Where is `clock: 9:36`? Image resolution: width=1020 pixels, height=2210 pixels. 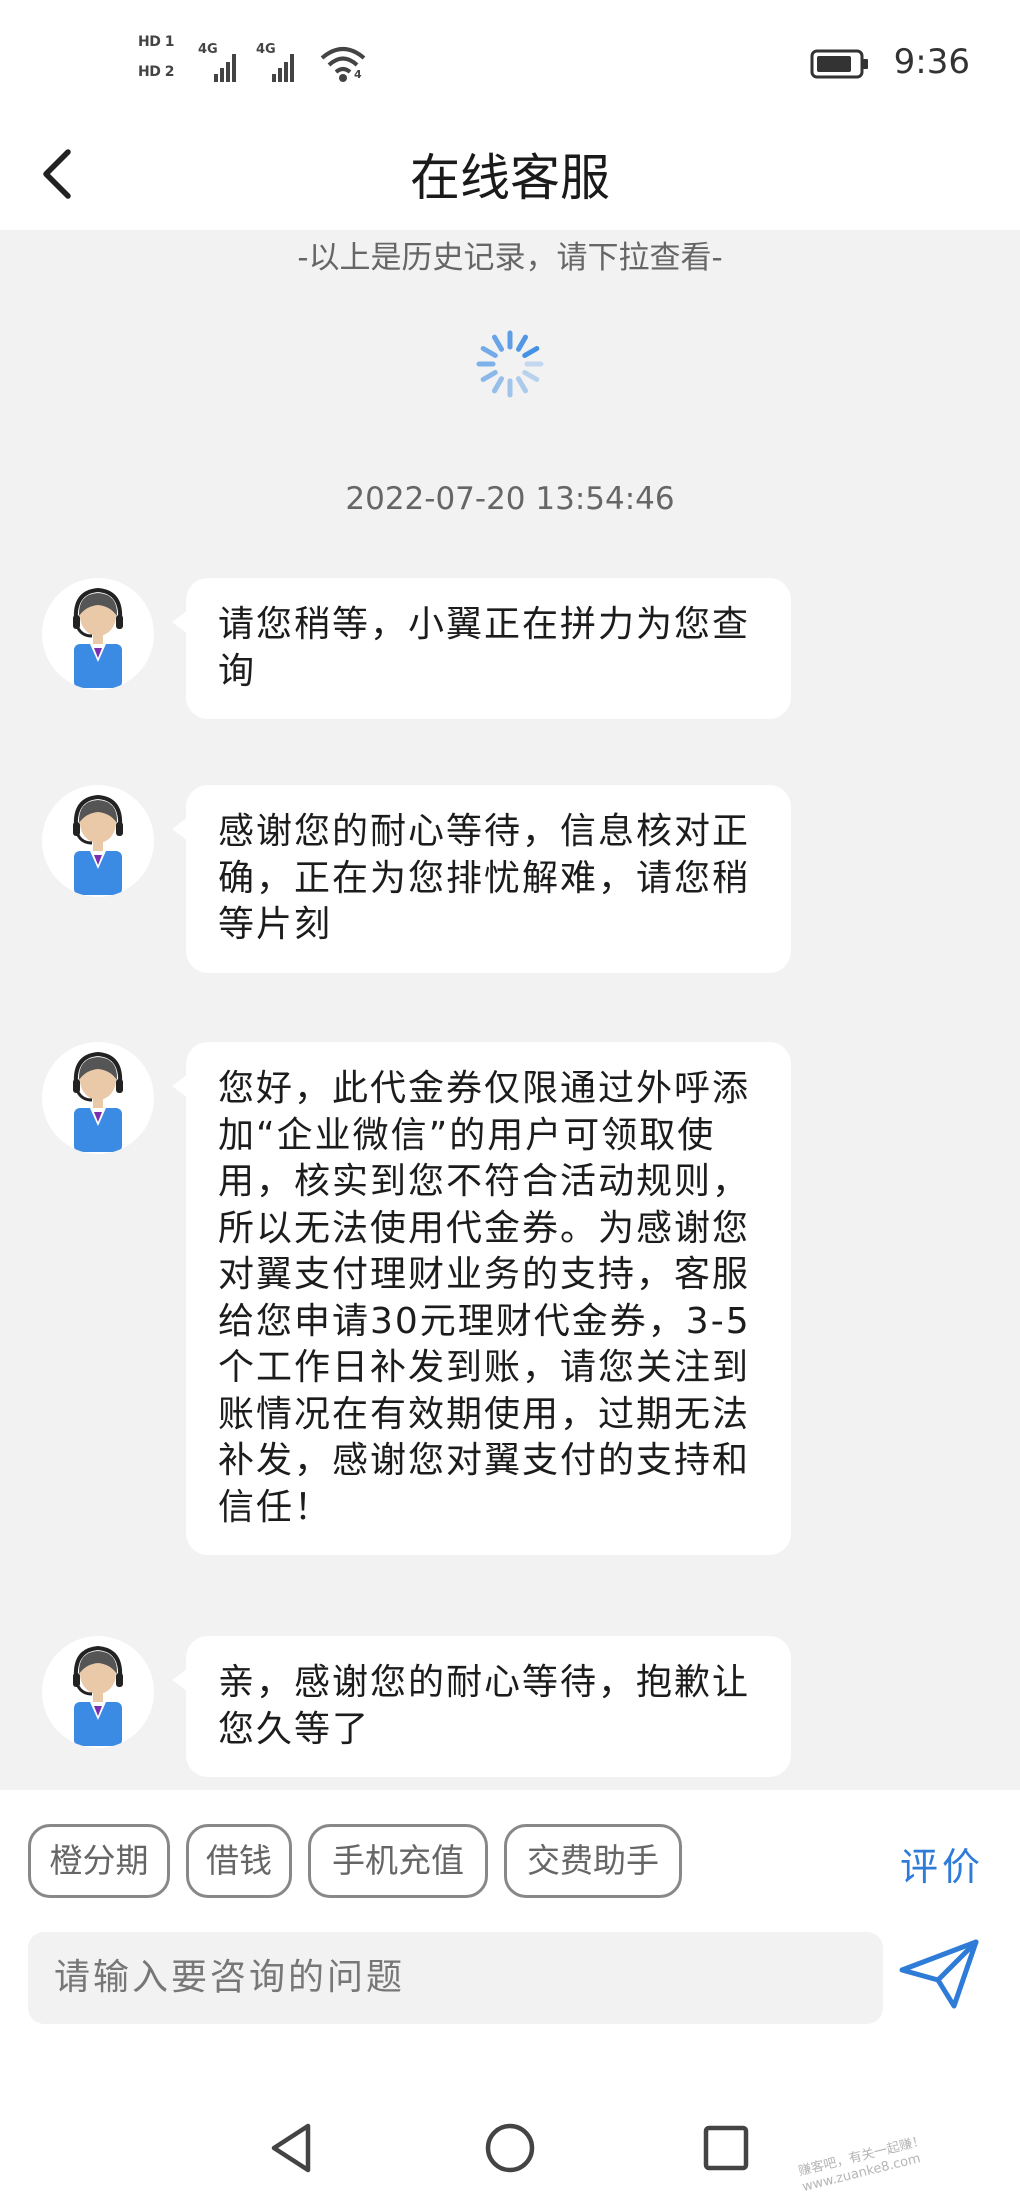 clock: 9:36 is located at coordinates (931, 62).